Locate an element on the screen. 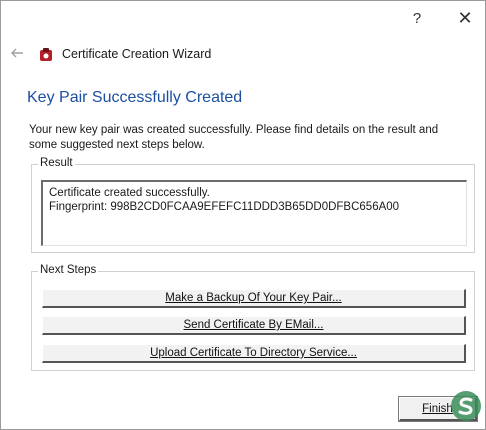 This screenshot has width=486, height=430. page-heading: Key Pair Successfully Created is located at coordinates (135, 97).